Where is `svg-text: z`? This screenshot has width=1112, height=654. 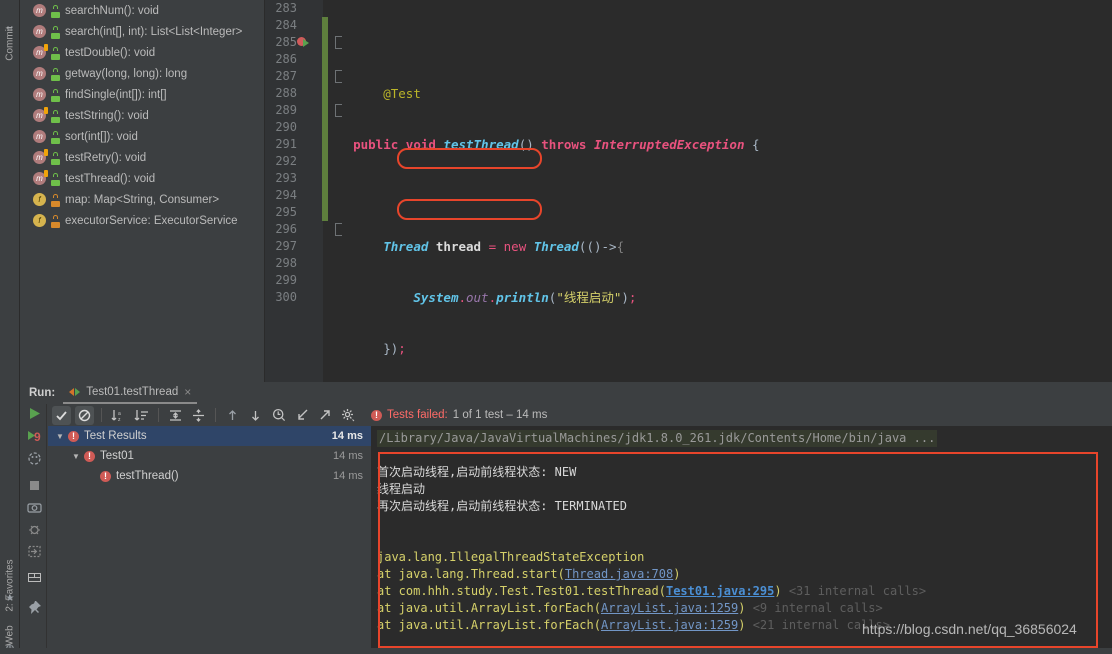
svg-text: z is located at coordinates (119, 419).